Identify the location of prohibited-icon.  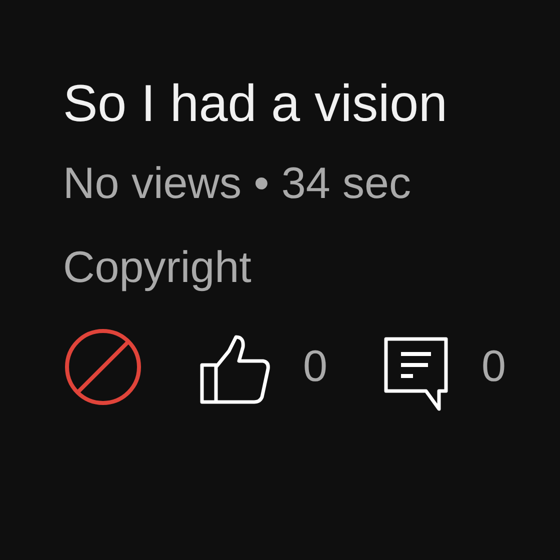
(103, 367).